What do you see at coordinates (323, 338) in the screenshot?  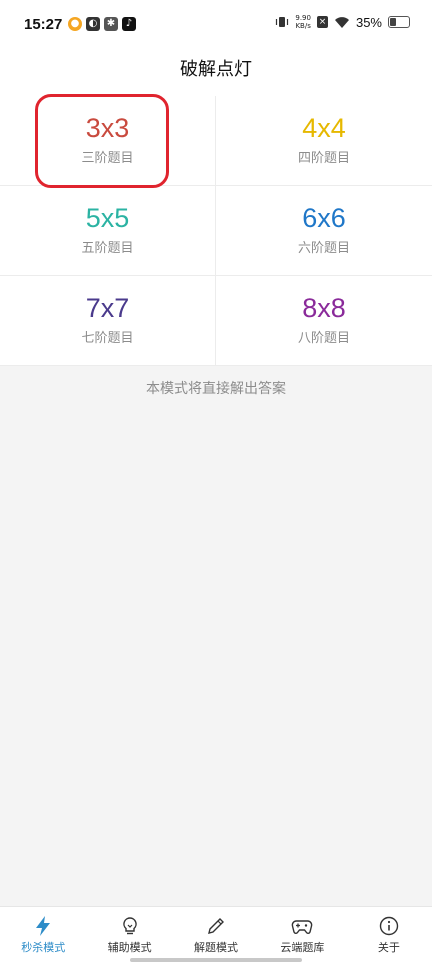 I see `grid-item-label: 八阶题目` at bounding box center [323, 338].